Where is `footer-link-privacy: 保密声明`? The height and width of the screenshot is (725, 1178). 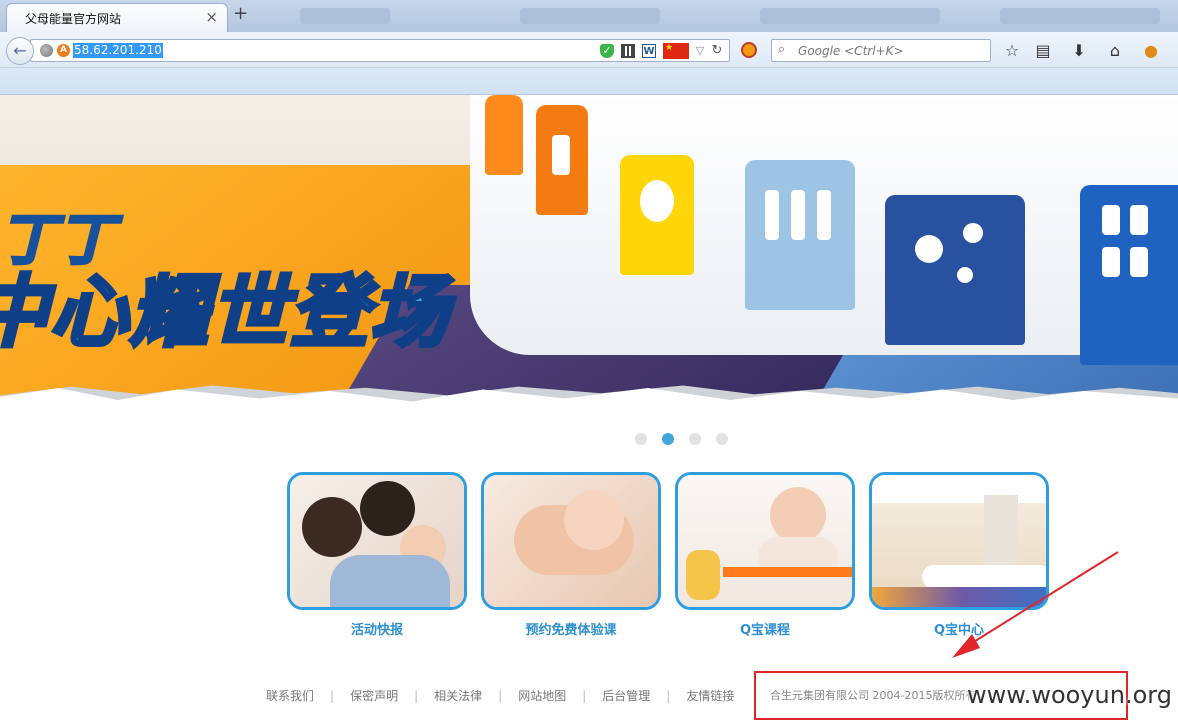 footer-link-privacy: 保密声明 is located at coordinates (374, 696).